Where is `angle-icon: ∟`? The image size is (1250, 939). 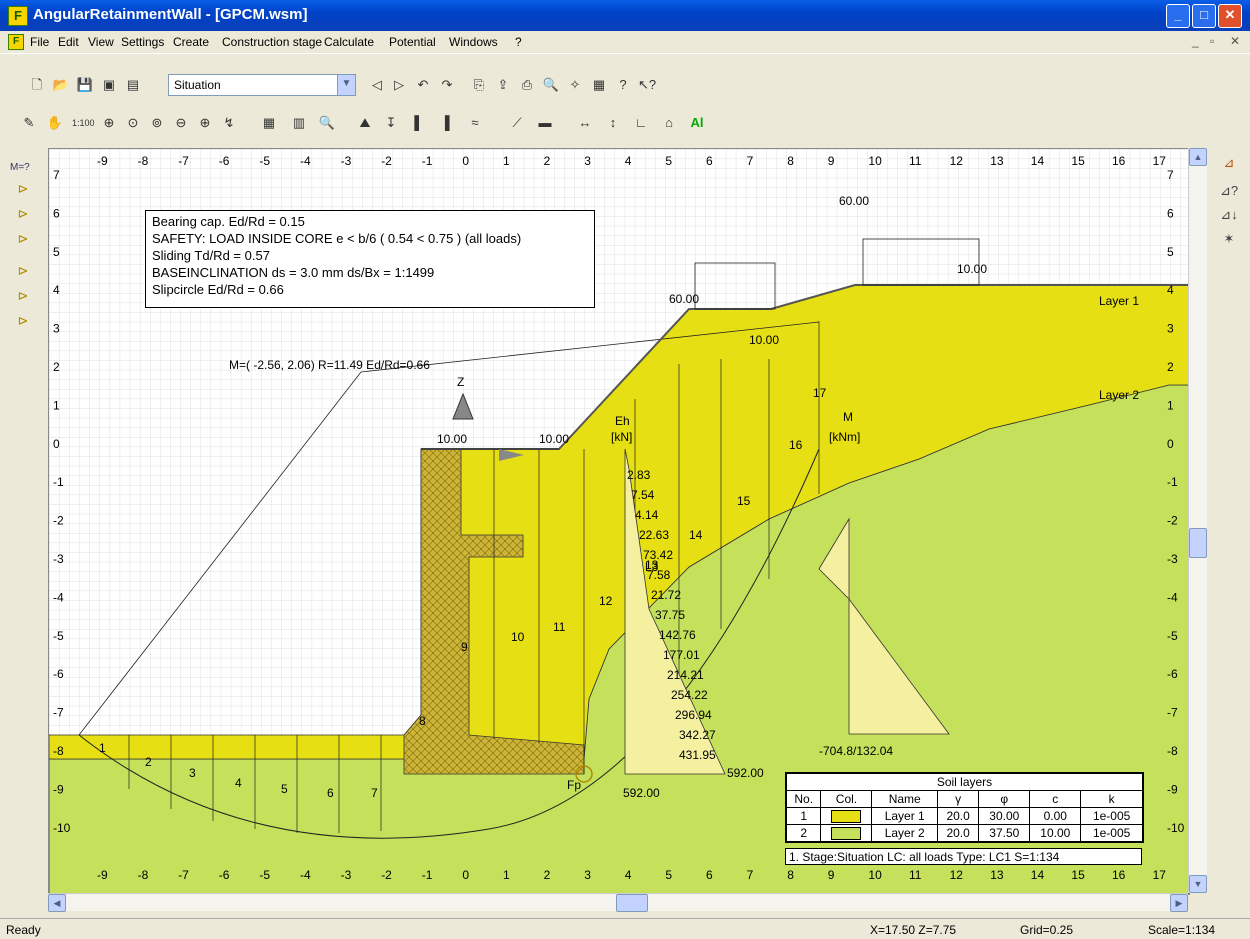 angle-icon: ∟ is located at coordinates (641, 123).